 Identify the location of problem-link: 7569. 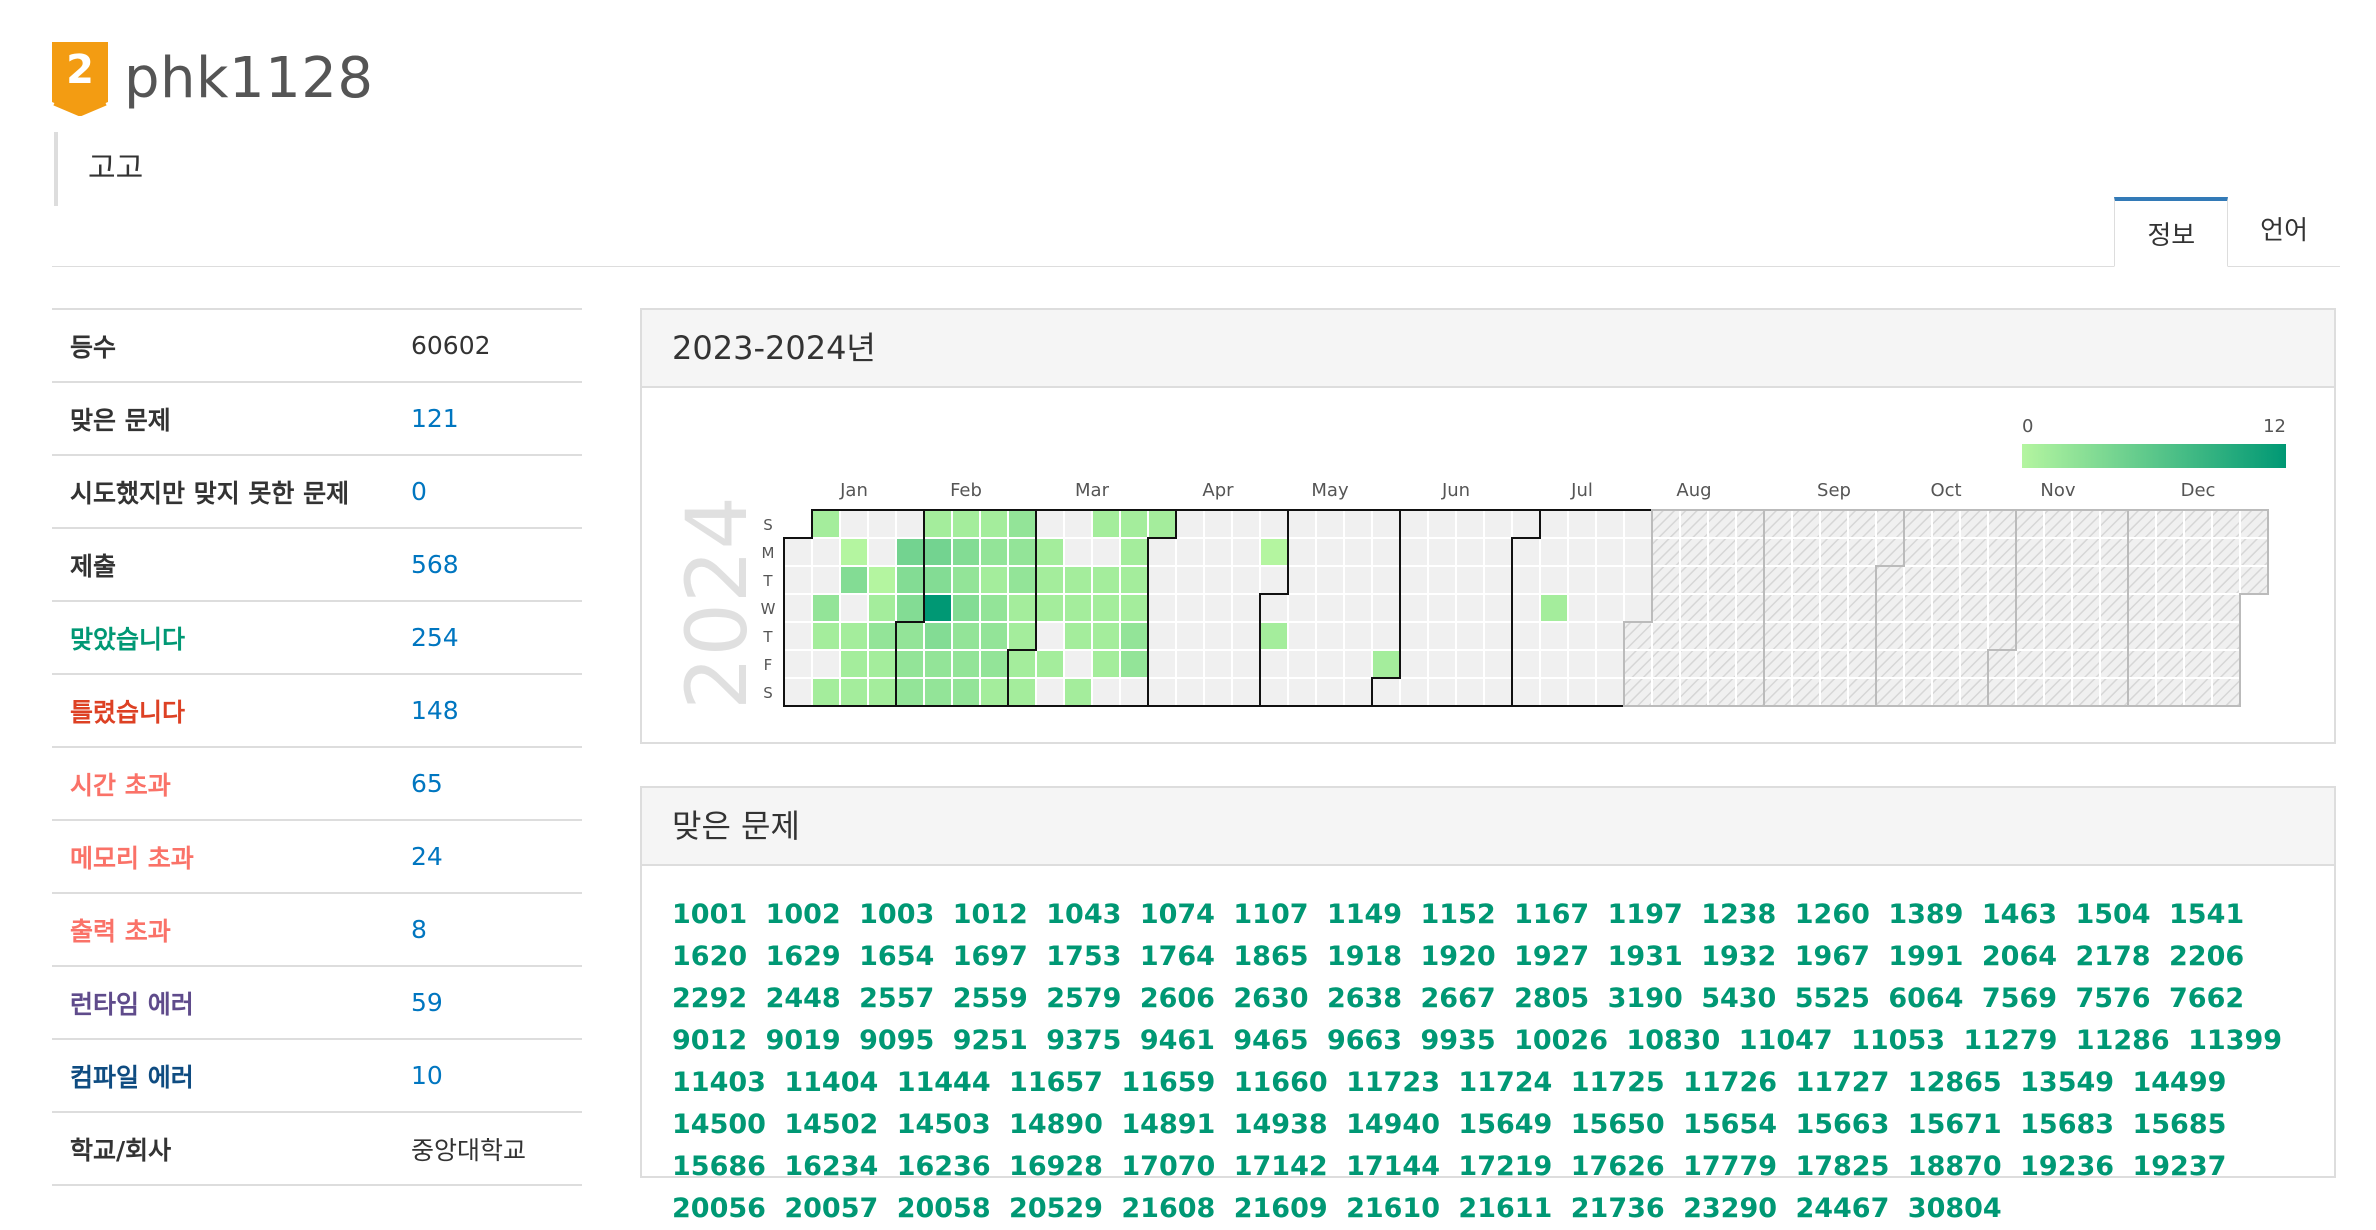
(2019, 998).